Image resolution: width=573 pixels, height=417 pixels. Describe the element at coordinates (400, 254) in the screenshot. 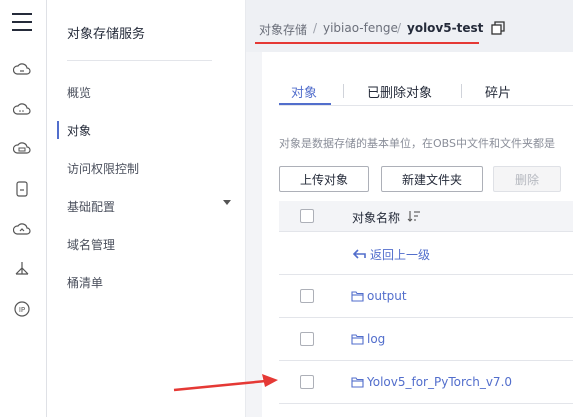

I see `back-to-parent-link: 返回上一级` at that location.